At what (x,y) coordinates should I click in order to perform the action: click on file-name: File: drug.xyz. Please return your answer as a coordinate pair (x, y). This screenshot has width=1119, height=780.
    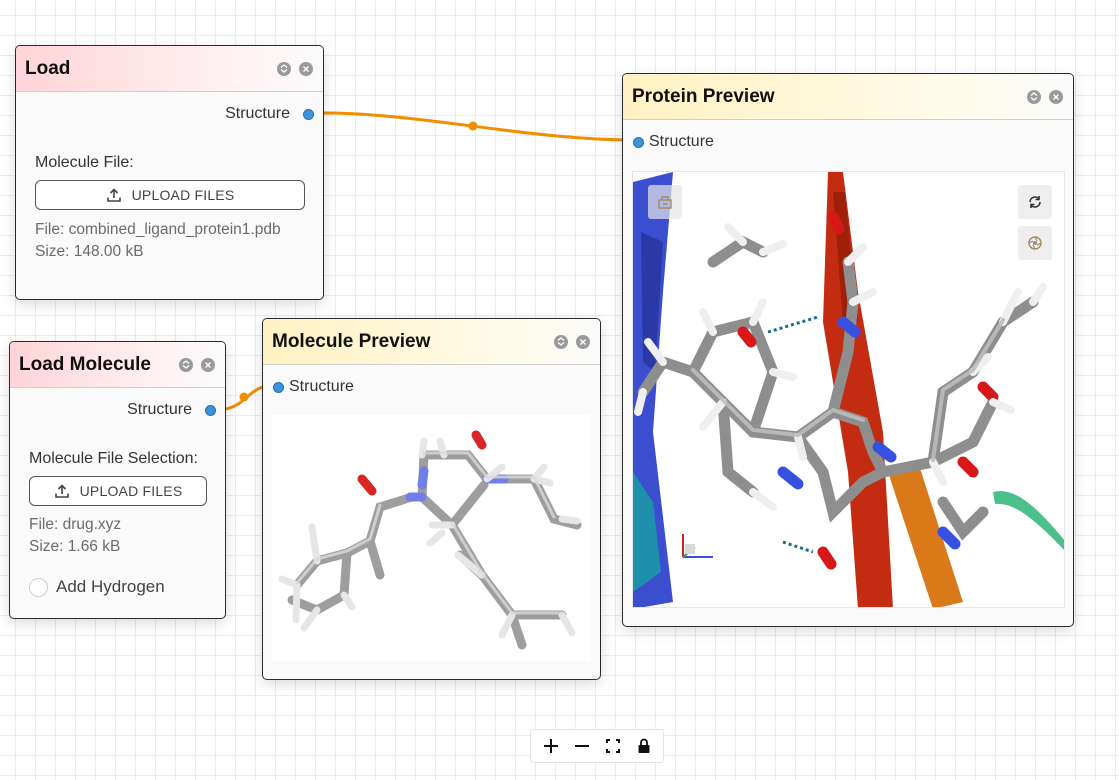
    Looking at the image, I should click on (75, 524).